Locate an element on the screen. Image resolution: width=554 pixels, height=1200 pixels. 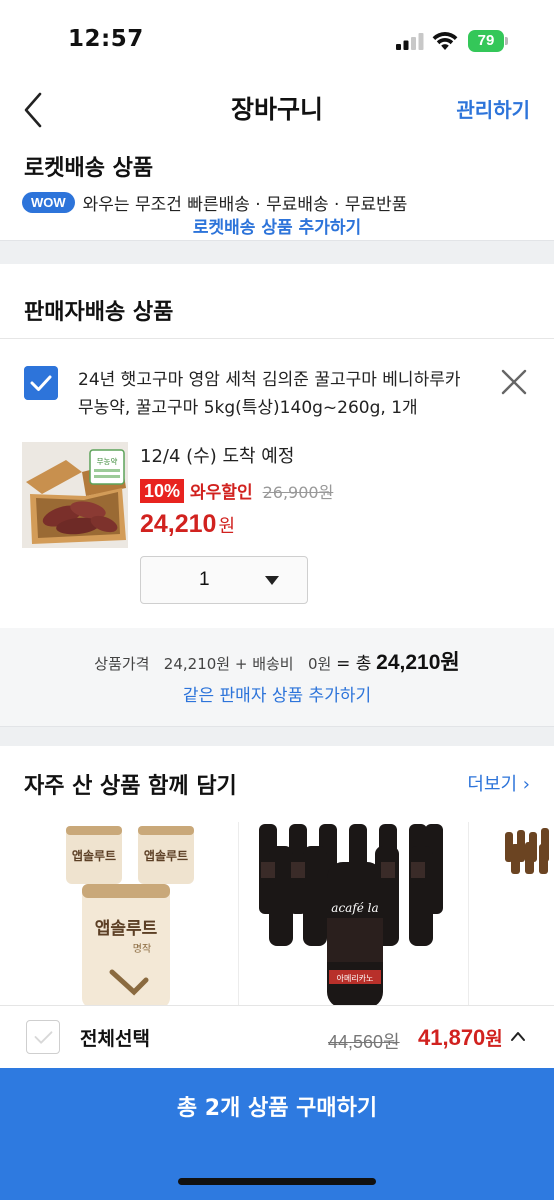
home-indicator-area is located at coordinates (277, 1175).